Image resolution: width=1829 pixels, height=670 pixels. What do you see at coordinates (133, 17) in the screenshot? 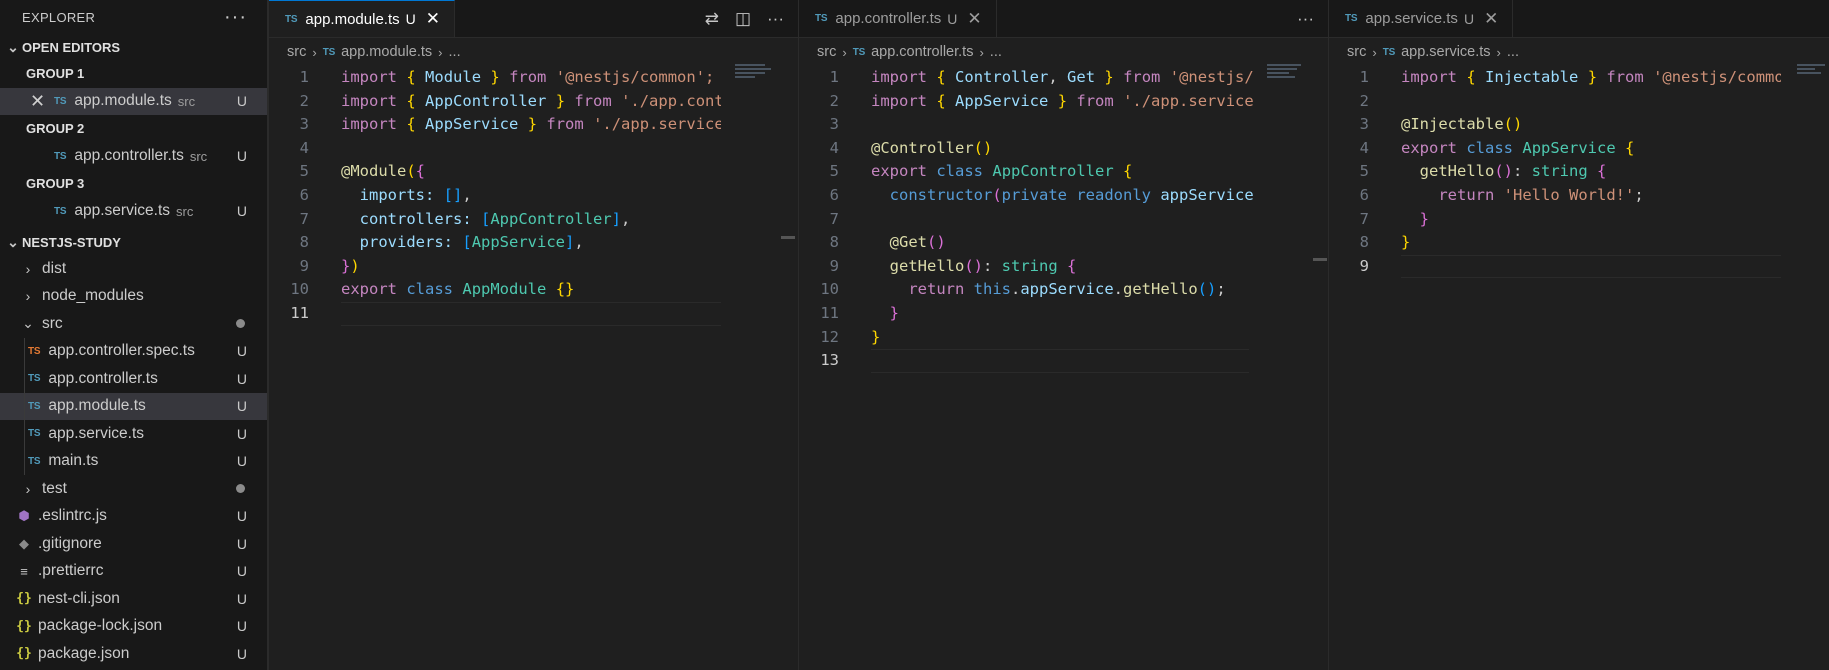
I see `explorer-header: EXPLORER ···` at bounding box center [133, 17].